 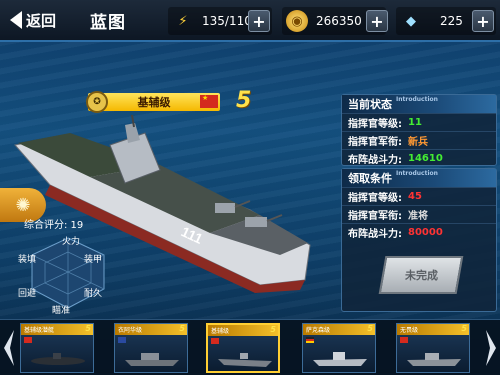 I want to click on incomplete-button: 未完成, so click(x=421, y=275).